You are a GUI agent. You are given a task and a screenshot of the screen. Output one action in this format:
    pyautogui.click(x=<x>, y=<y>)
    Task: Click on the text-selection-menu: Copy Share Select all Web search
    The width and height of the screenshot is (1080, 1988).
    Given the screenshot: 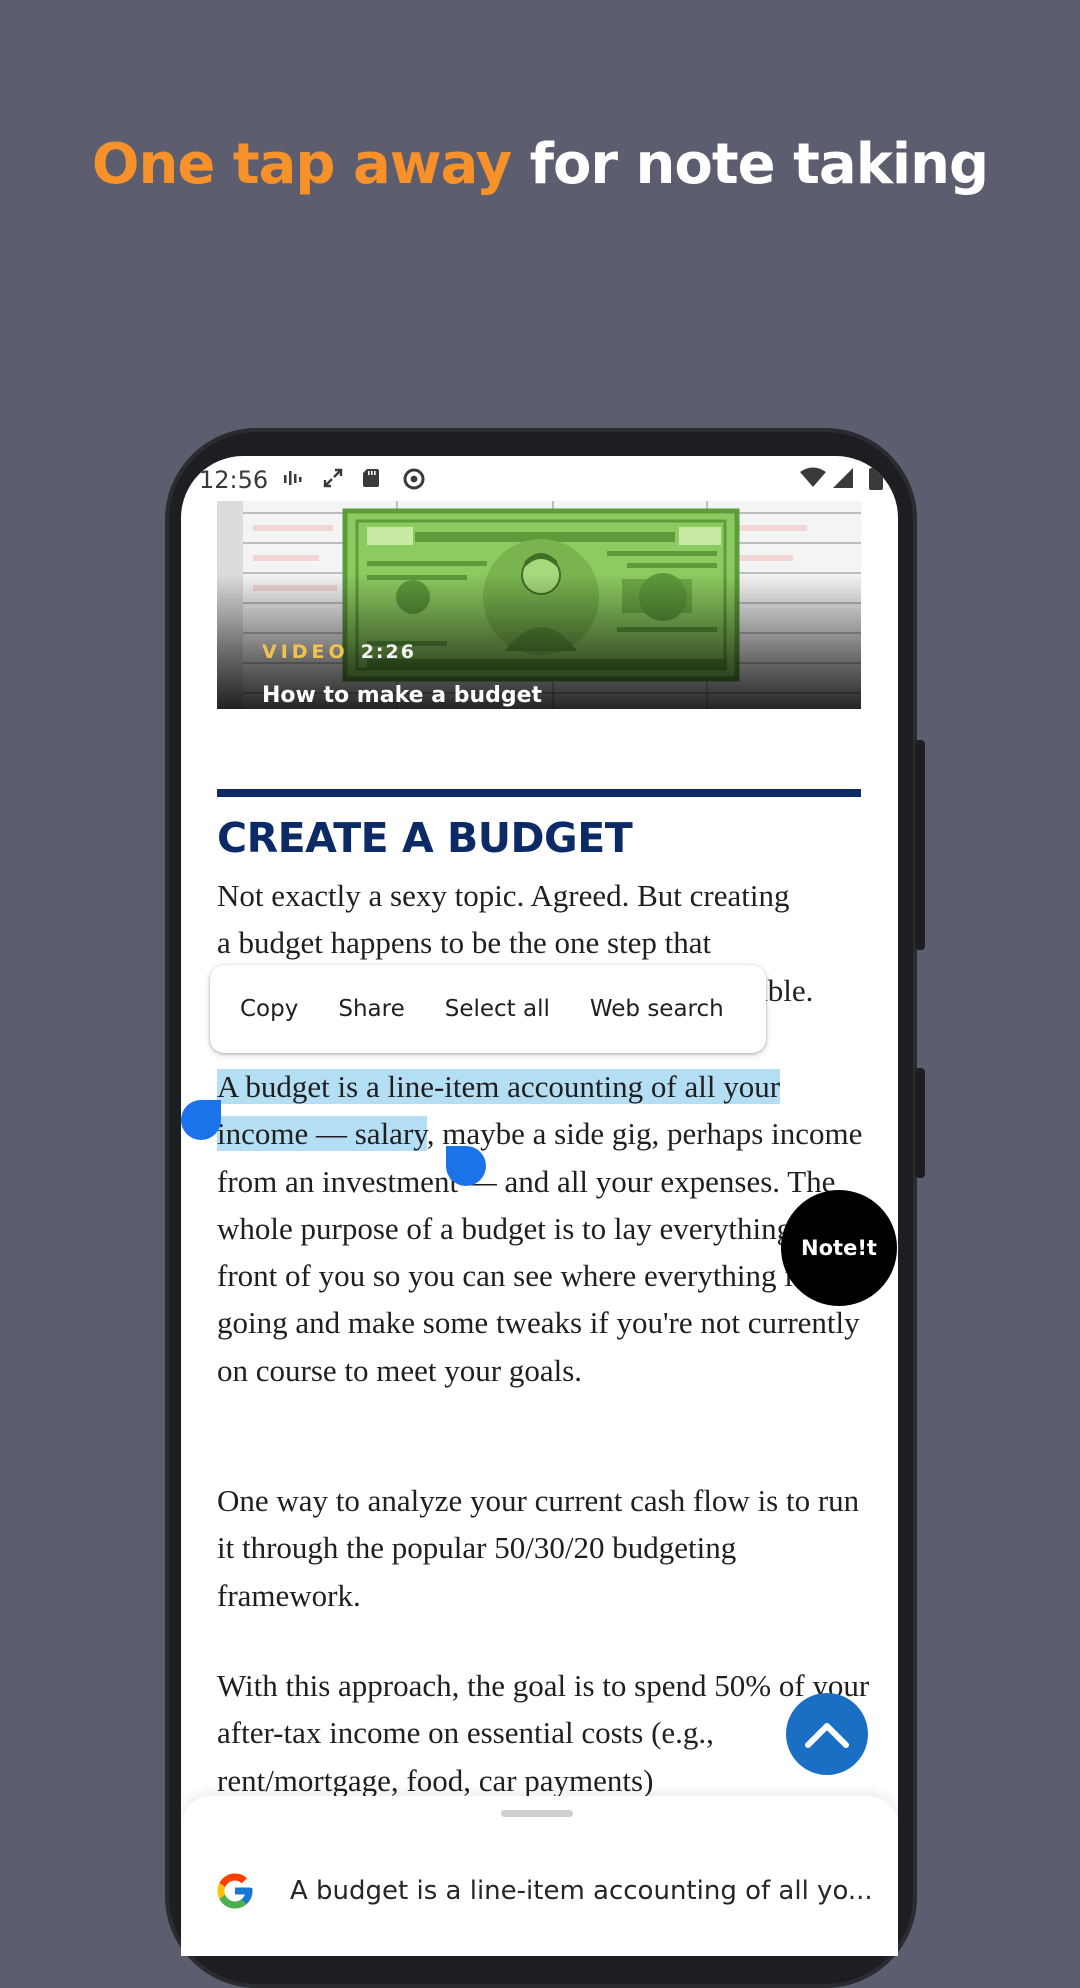 What is the action you would take?
    pyautogui.click(x=488, y=1009)
    